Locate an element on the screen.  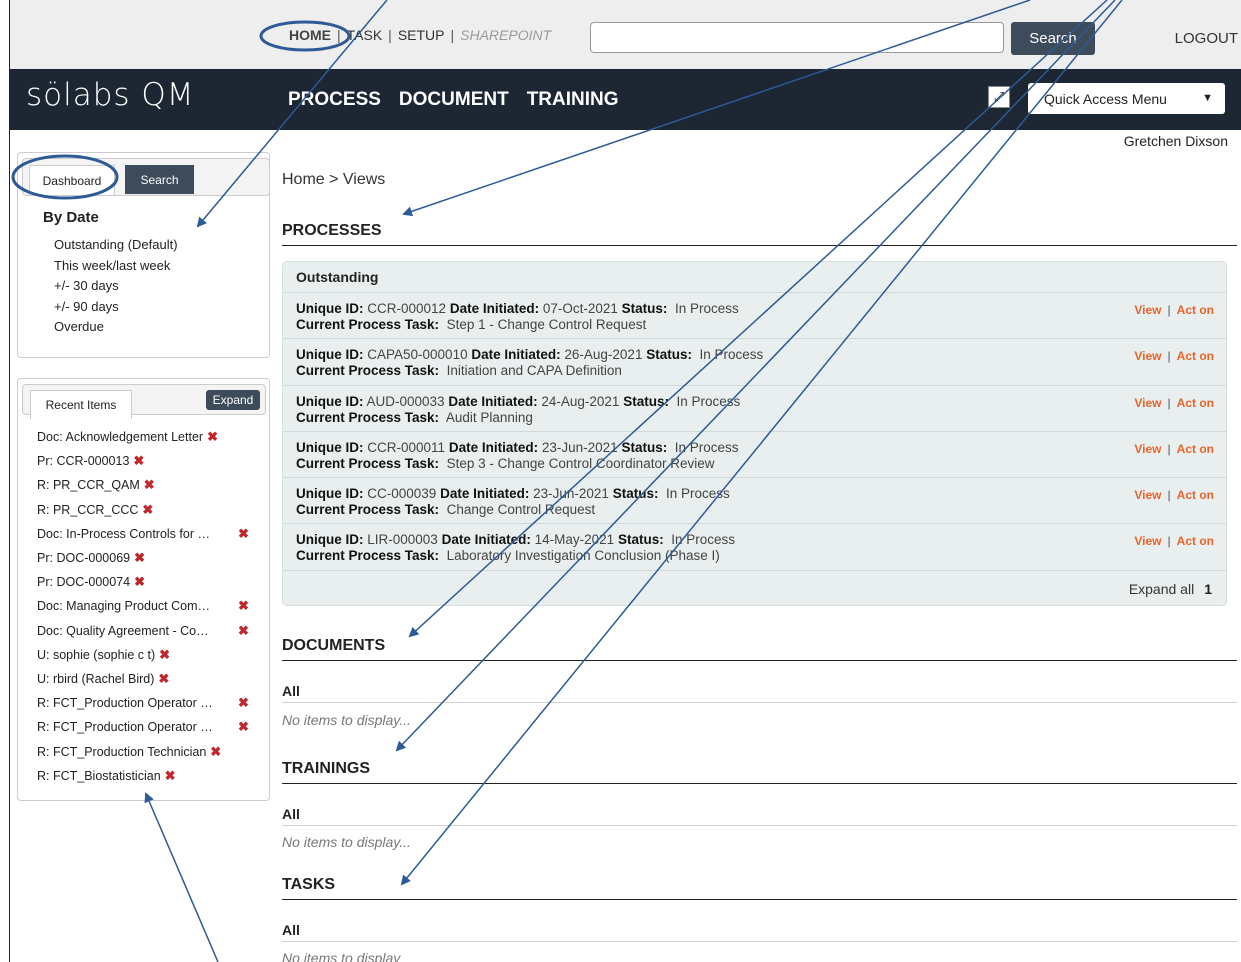
filter-overdue: Overdue is located at coordinates (116, 327).